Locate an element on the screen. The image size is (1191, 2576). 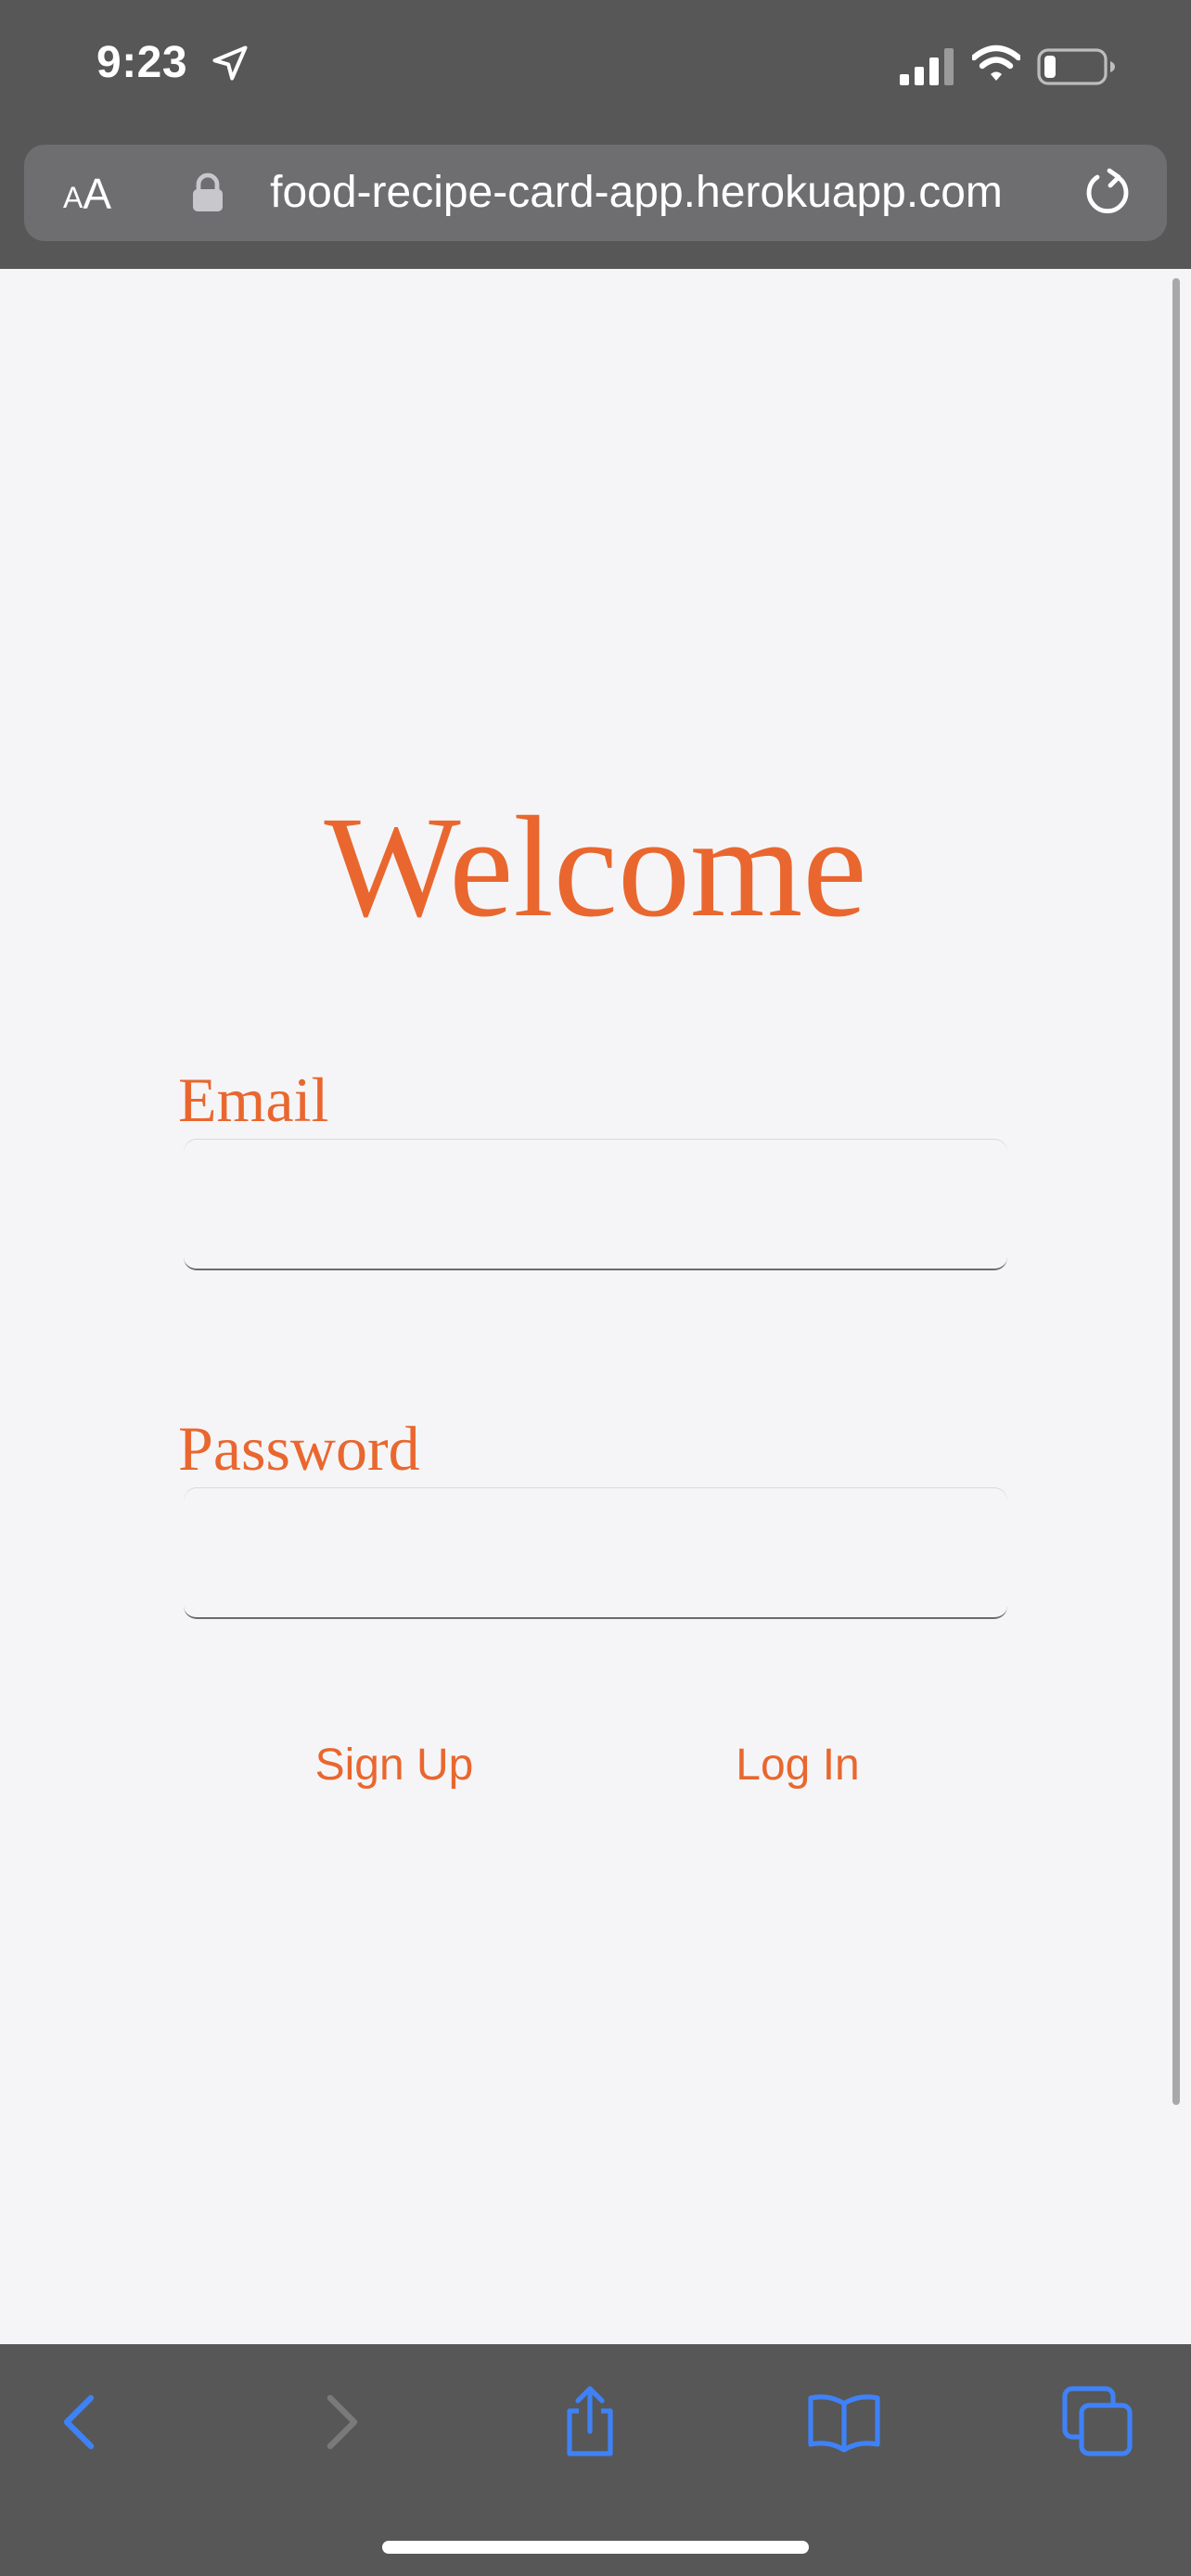
sign-up-button: Sign Up is located at coordinates (394, 1765).